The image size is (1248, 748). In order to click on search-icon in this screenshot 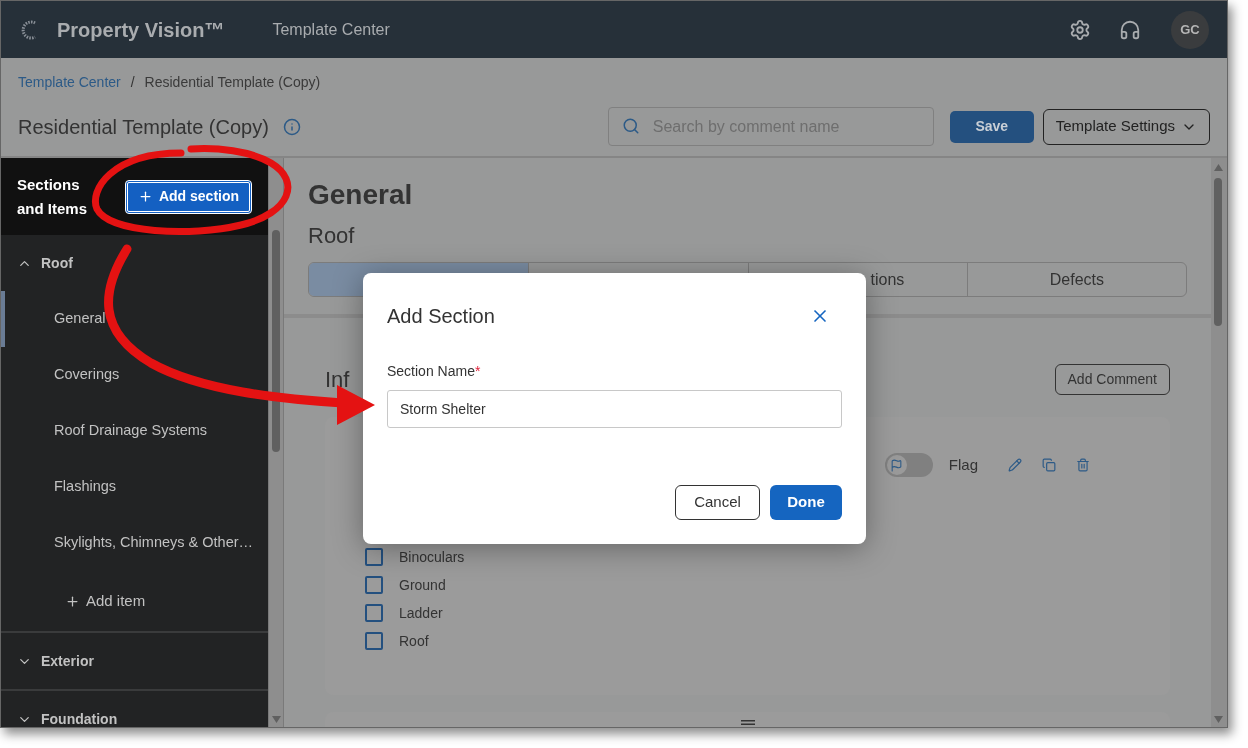, I will do `click(630, 126)`.